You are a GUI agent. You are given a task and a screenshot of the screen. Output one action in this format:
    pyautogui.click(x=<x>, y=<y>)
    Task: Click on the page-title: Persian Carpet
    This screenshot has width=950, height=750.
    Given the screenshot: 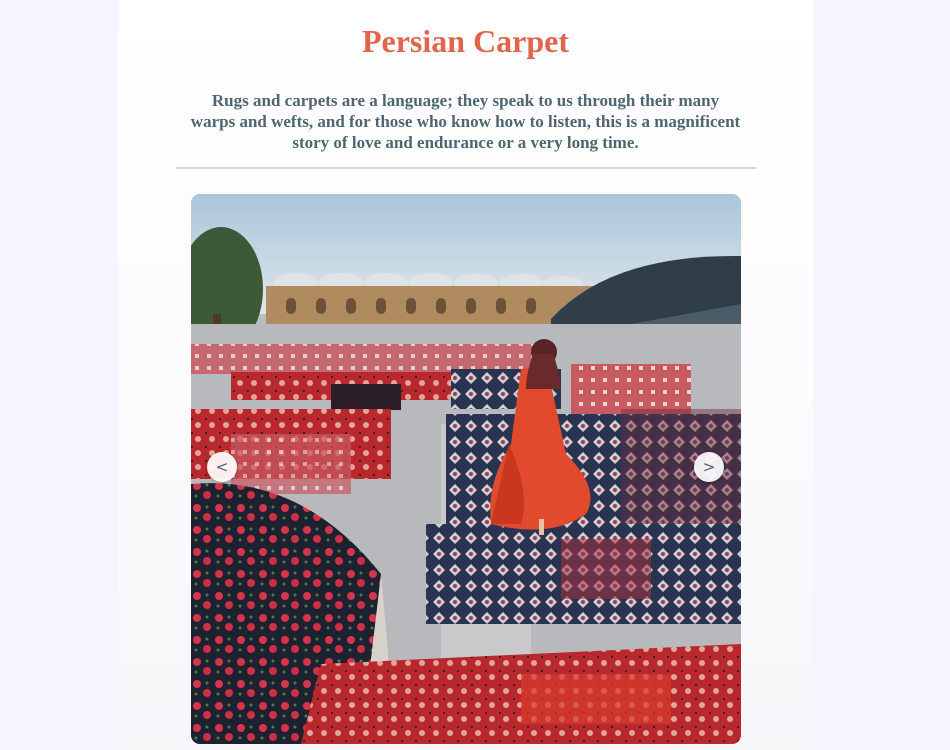 What is the action you would take?
    pyautogui.click(x=465, y=41)
    